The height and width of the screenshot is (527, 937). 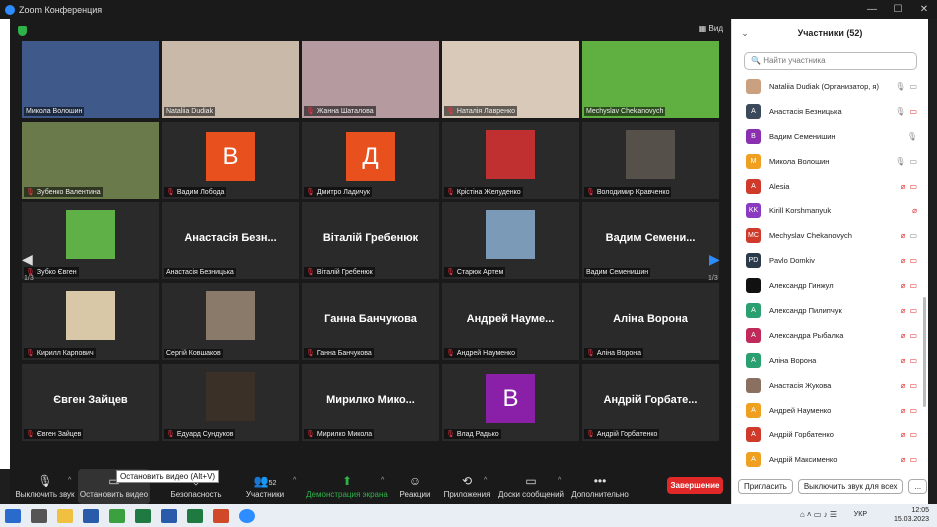 I want to click on participant-row: KK Kirill Korshmanyuk ⌀, so click(x=833, y=210).